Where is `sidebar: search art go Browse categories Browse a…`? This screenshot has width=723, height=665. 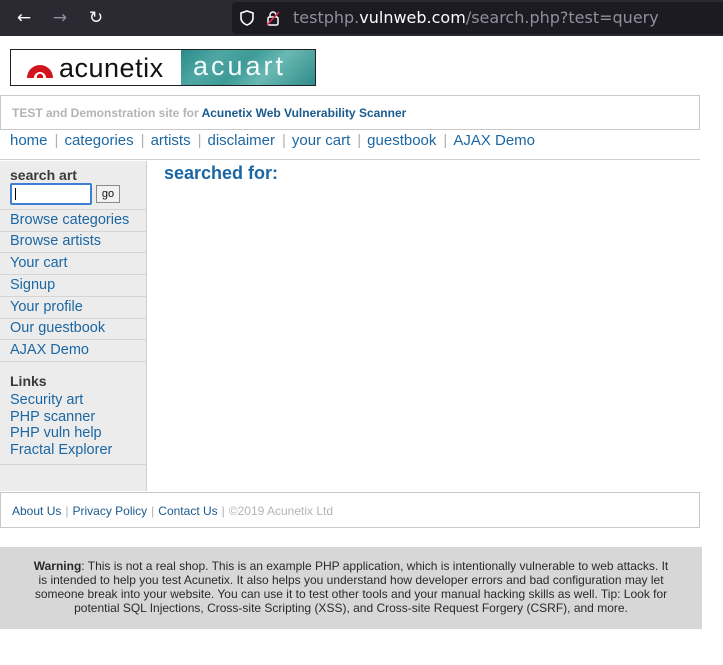 sidebar: search art go Browse categories Browse a… is located at coordinates (73, 326).